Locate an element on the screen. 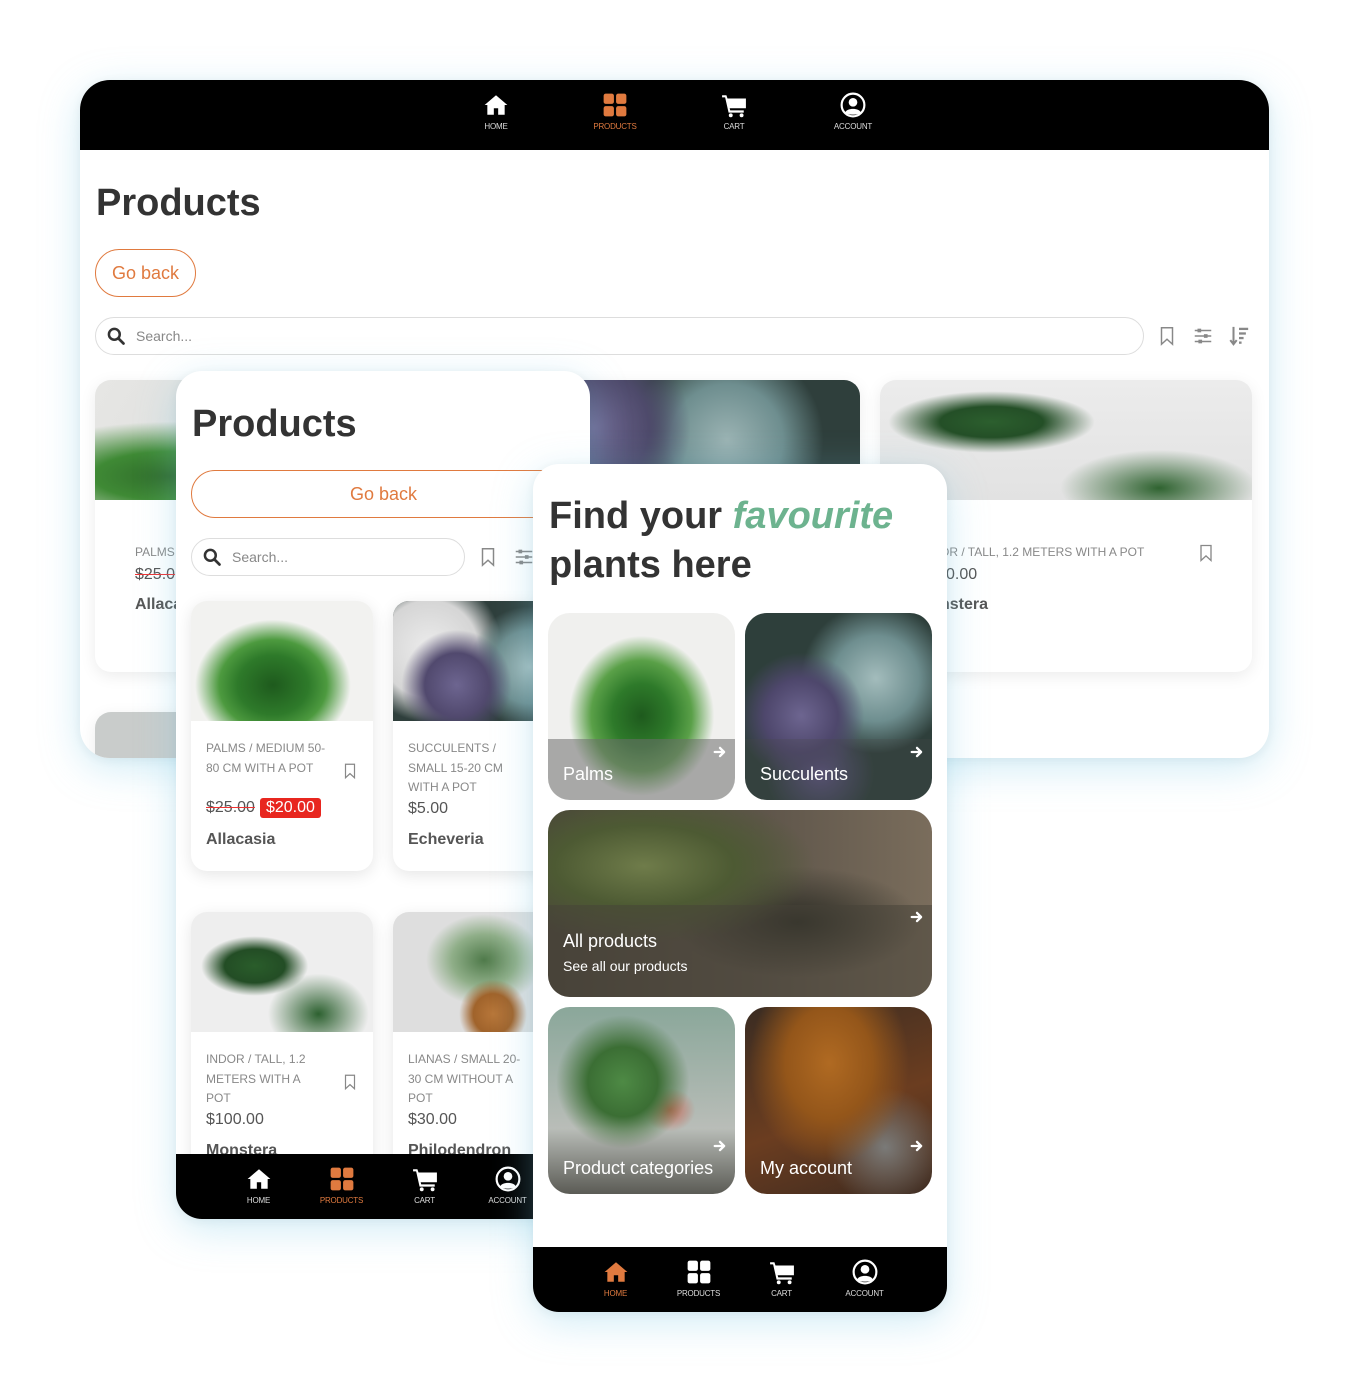  top-navigation: HOME PRODUCTS CART ACCOUNT is located at coordinates (674, 115).